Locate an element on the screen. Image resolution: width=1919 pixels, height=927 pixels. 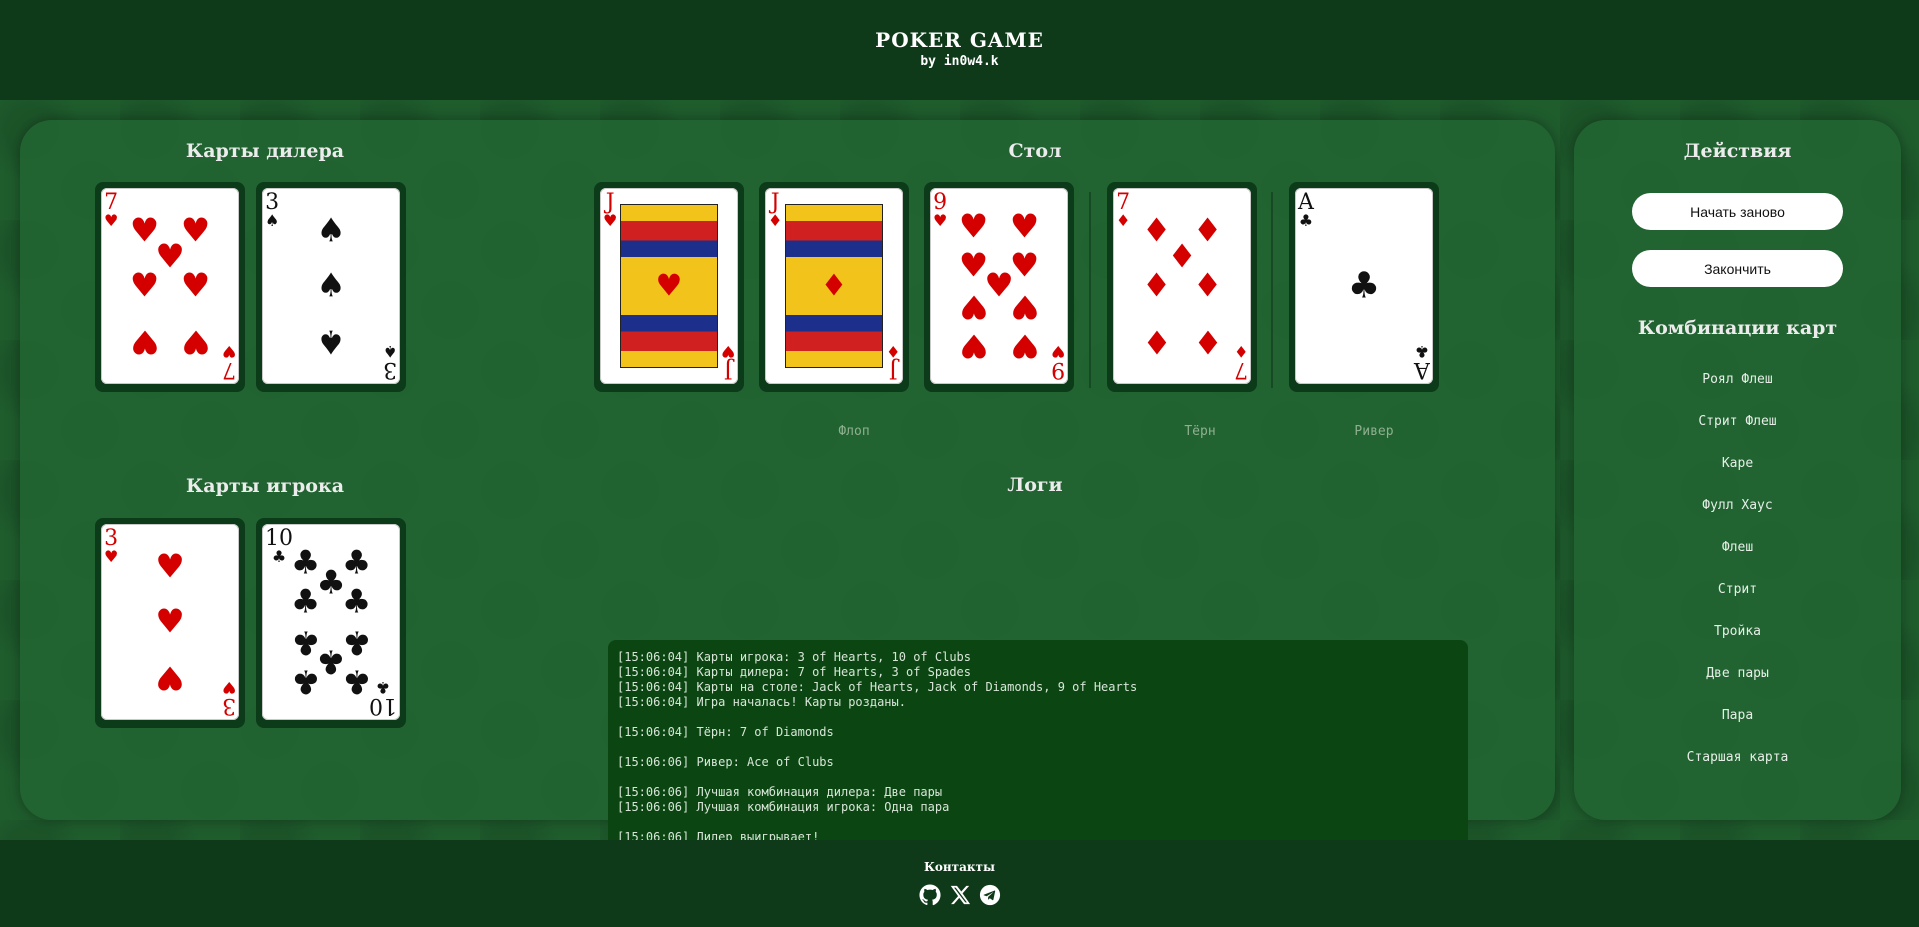
card-corner-br: 9 ♥ is located at coordinates (1057, 362).